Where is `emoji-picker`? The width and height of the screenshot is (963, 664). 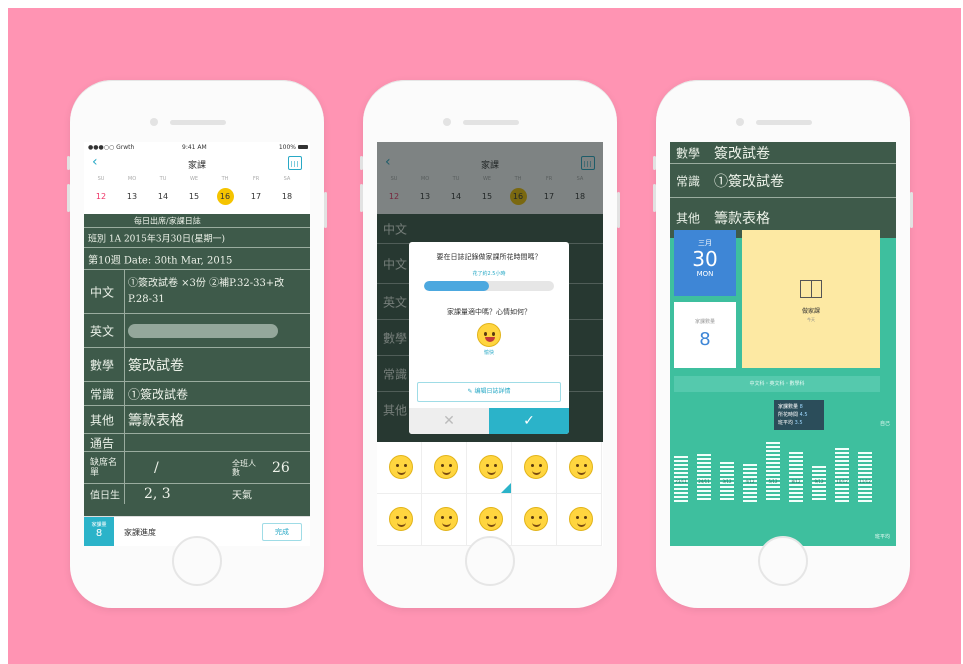
emoji-picker is located at coordinates (490, 494).